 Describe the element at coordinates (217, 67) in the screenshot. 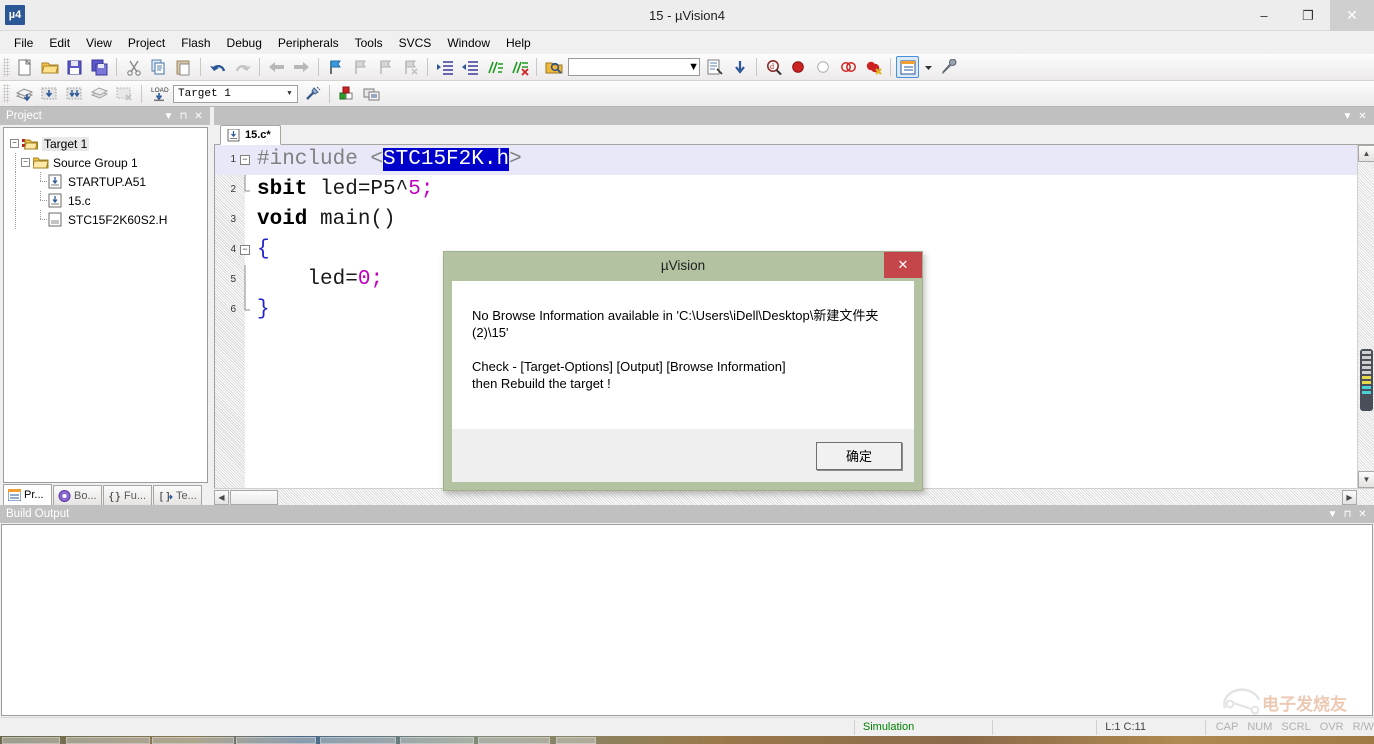

I see `undo-icon` at that location.